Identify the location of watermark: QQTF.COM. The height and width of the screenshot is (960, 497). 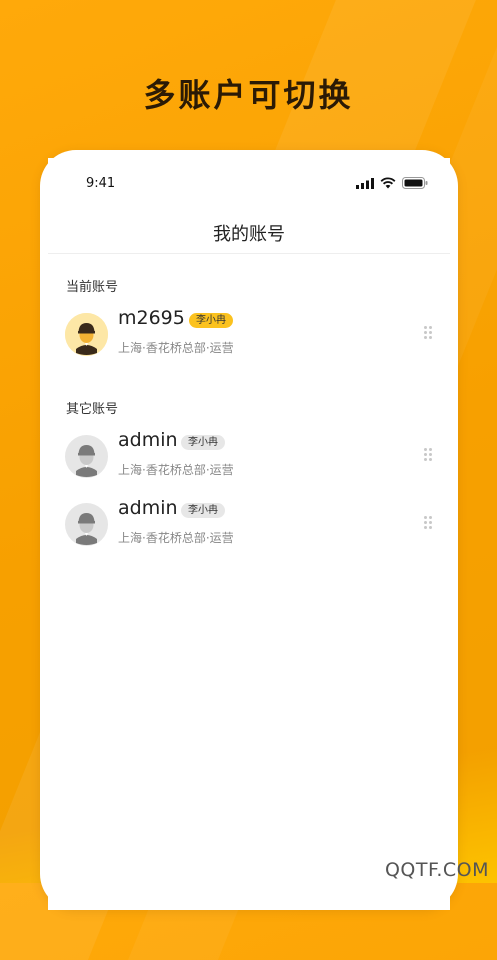
(436, 870).